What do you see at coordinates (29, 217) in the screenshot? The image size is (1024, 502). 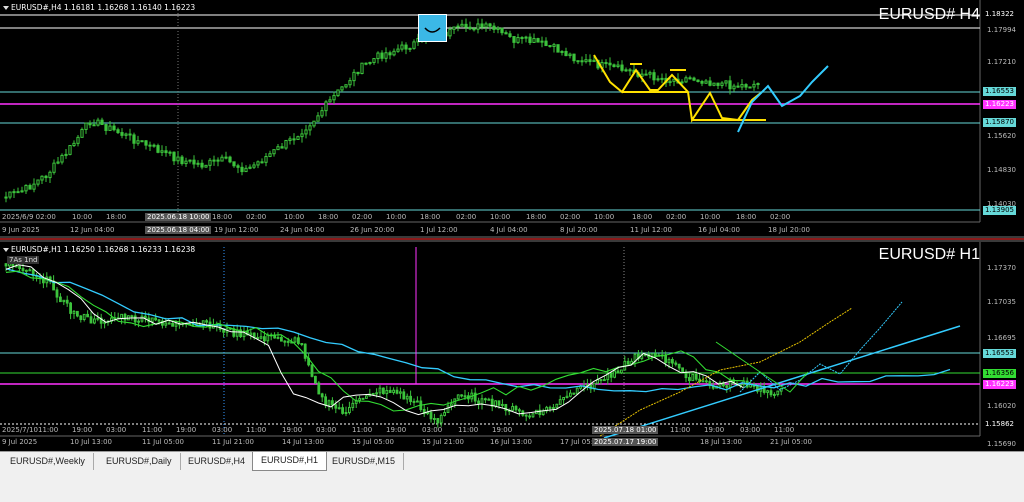 I see `time-tick-label: 2025/6/9 02:00` at bounding box center [29, 217].